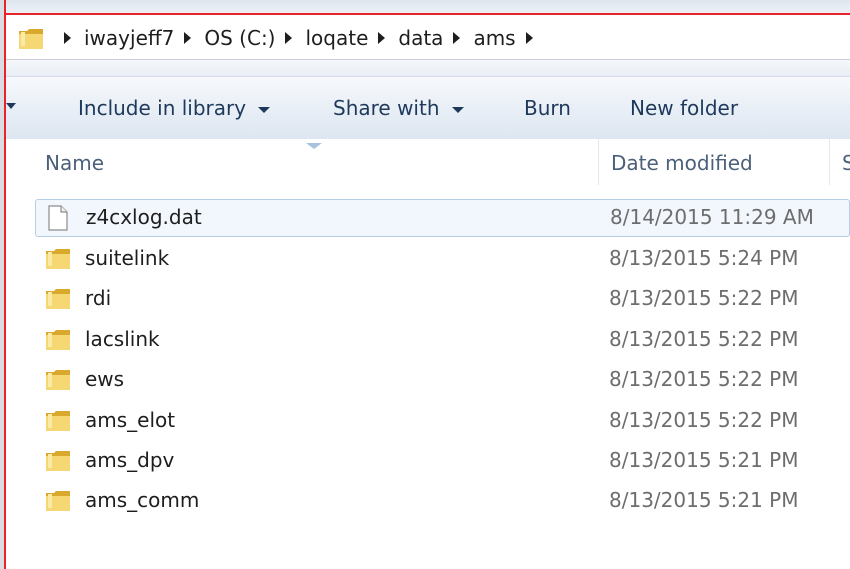  What do you see at coordinates (442, 461) in the screenshot?
I see `list-item-ams-dpv: ams_dpv 8/13/2015 5:21 PM` at bounding box center [442, 461].